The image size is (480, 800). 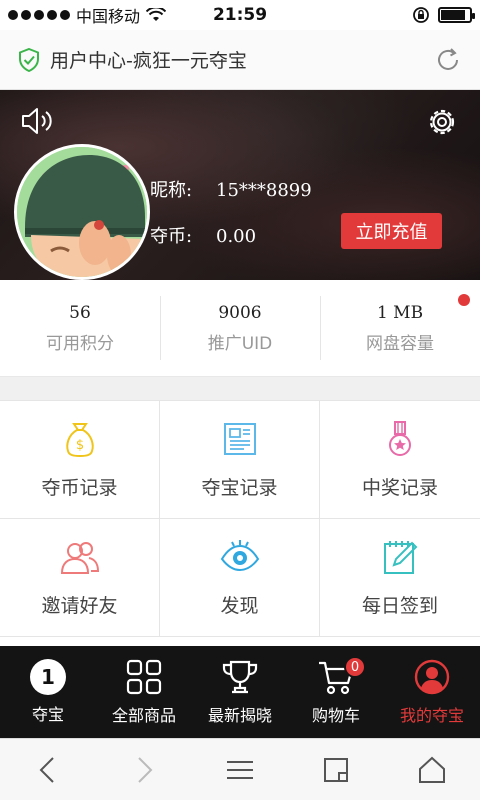 I want to click on nav-label: 我的夺宝, so click(x=431, y=715).